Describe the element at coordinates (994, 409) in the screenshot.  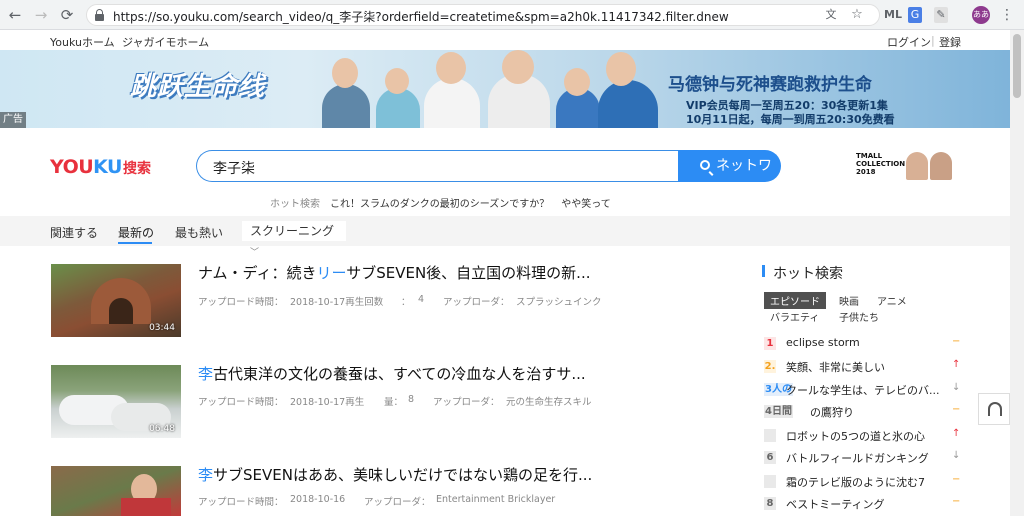
I see `customer-service-button` at that location.